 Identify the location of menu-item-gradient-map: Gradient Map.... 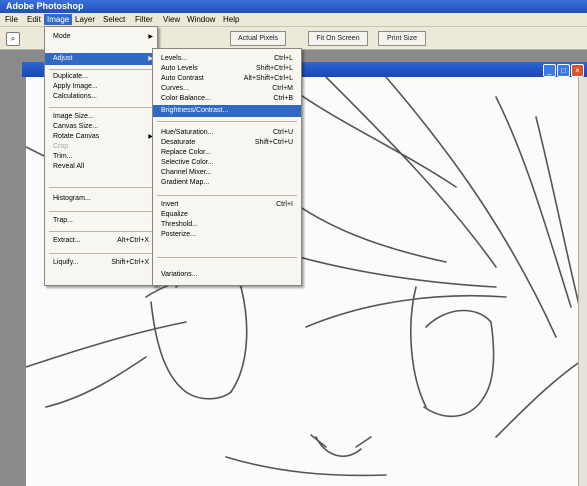
(227, 183).